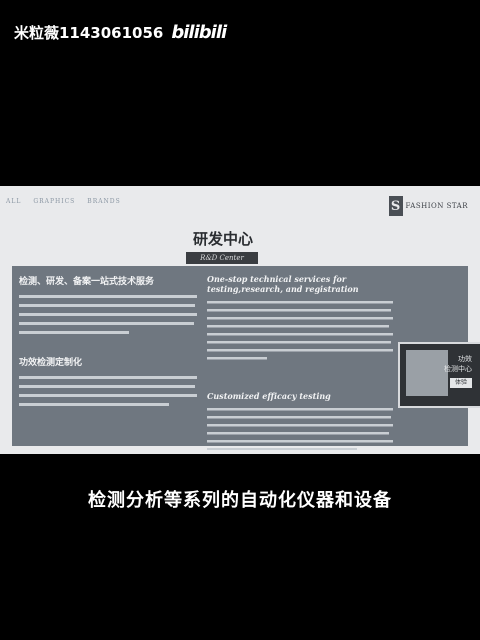  I want to click on section-title: 研发中心, so click(222, 239).